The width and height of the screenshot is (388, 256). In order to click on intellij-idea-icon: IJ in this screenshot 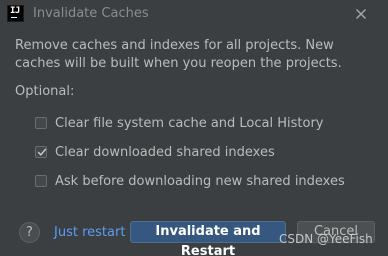, I will do `click(15, 13)`.